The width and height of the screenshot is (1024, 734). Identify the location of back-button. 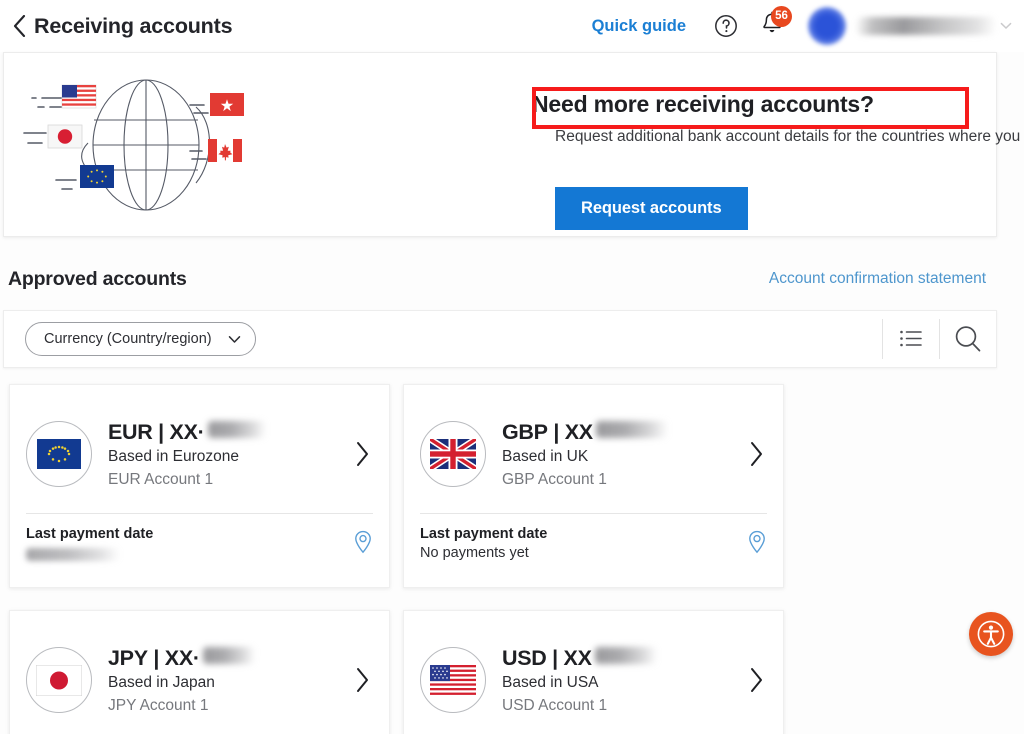
(19, 26).